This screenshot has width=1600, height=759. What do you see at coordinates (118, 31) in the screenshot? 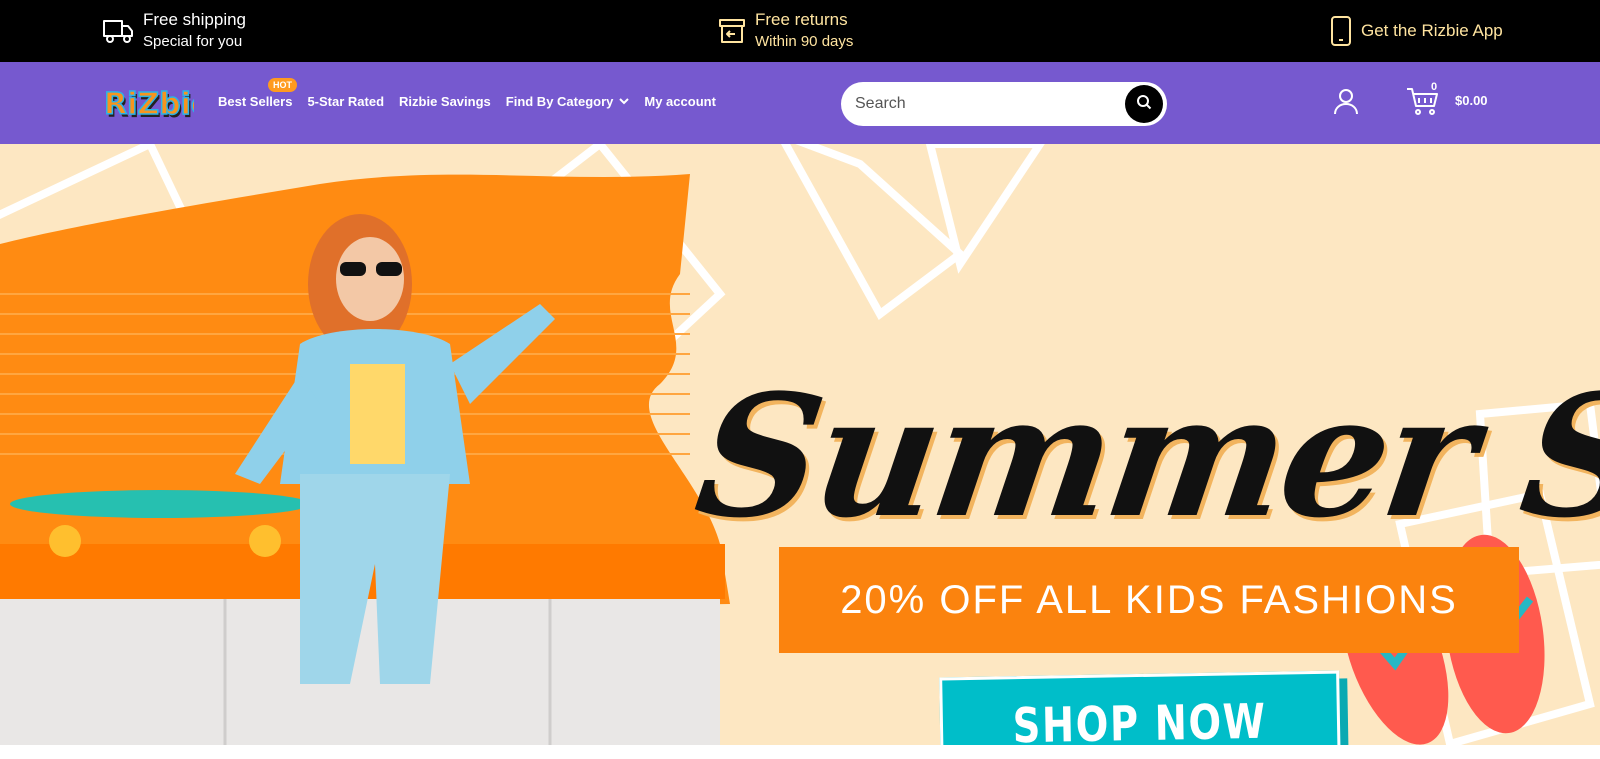
I see `truck-icon` at bounding box center [118, 31].